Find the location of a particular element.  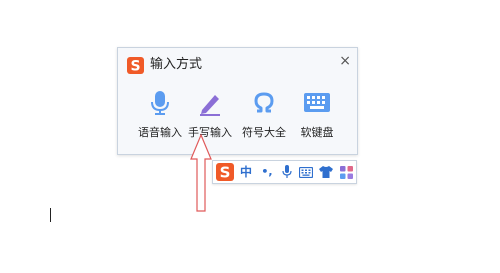

ime-toolbar: S 中 •, is located at coordinates (284, 172).